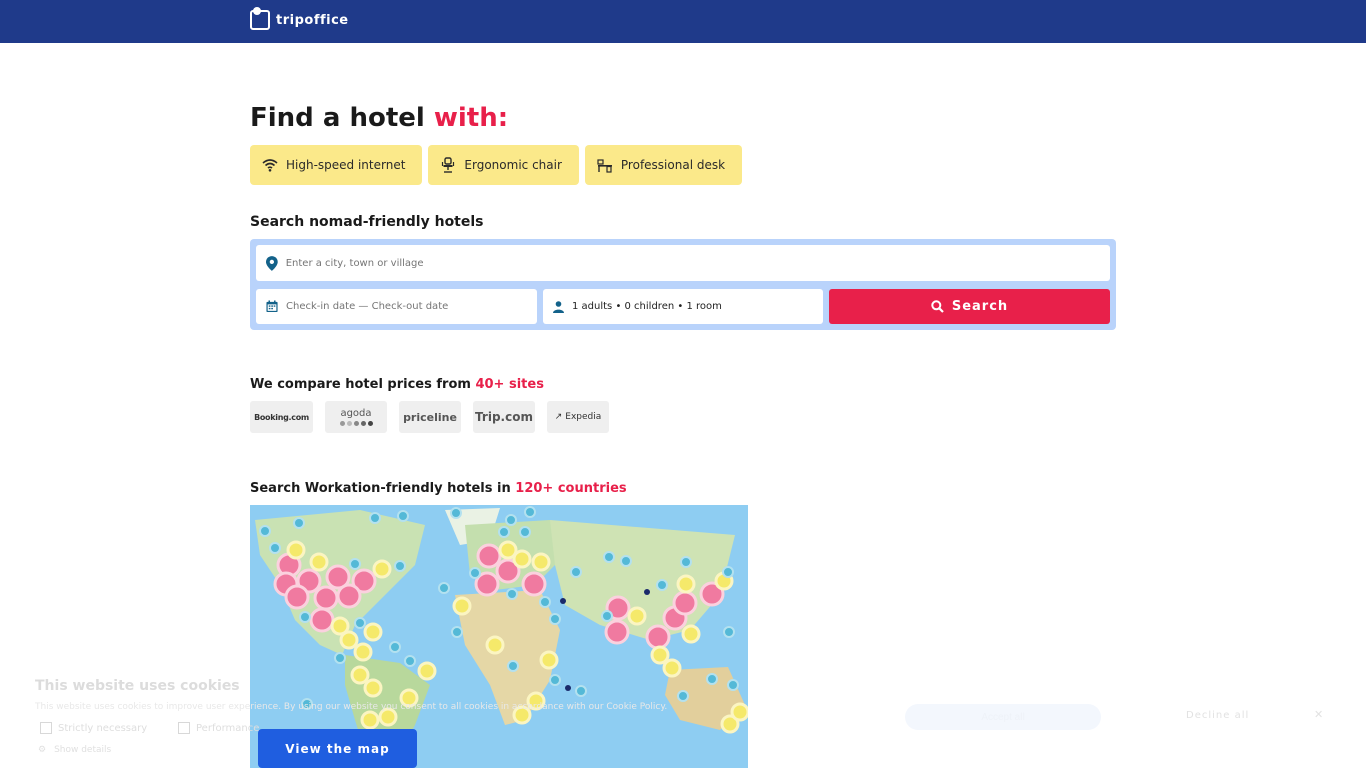 The image size is (1366, 768). What do you see at coordinates (504, 417) in the screenshot?
I see `partner-tripcom-logo: Trip.com` at bounding box center [504, 417].